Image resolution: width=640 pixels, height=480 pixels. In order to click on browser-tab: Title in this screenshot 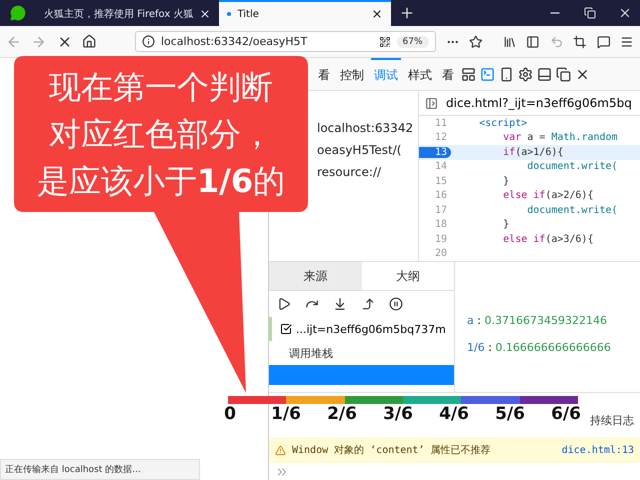, I will do `click(305, 13)`.